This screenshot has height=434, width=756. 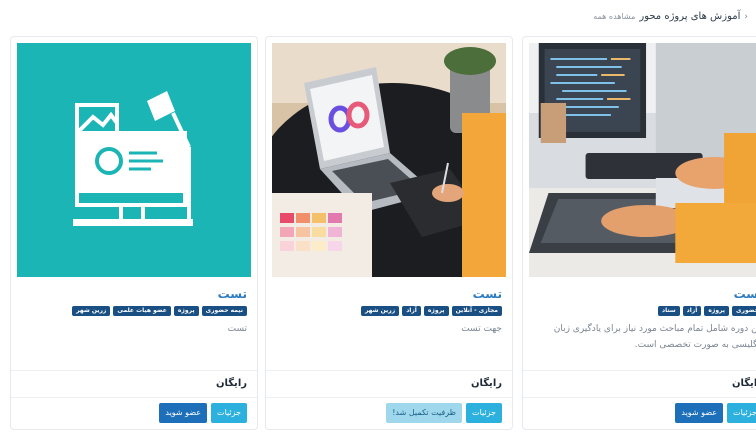 What do you see at coordinates (746, 17) in the screenshot?
I see `chevron-left-icon: ‹` at bounding box center [746, 17].